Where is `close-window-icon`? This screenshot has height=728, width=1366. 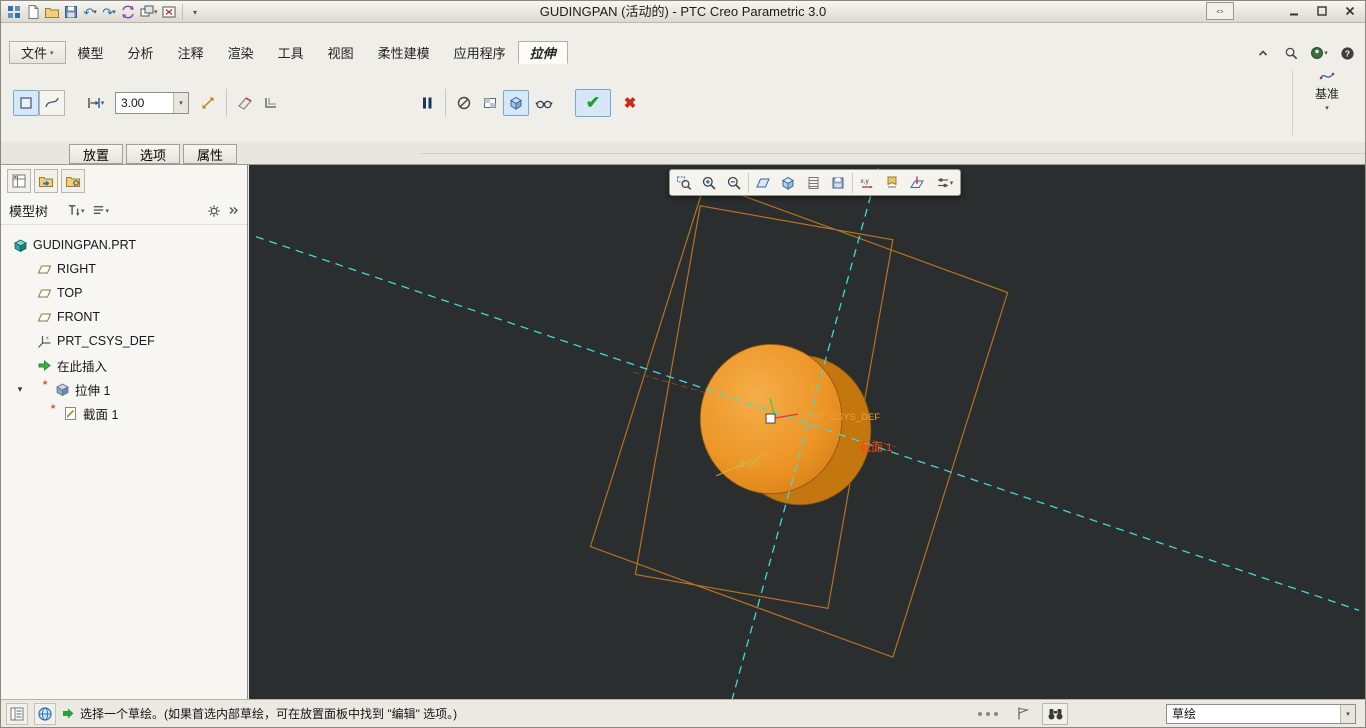 close-window-icon is located at coordinates (169, 12).